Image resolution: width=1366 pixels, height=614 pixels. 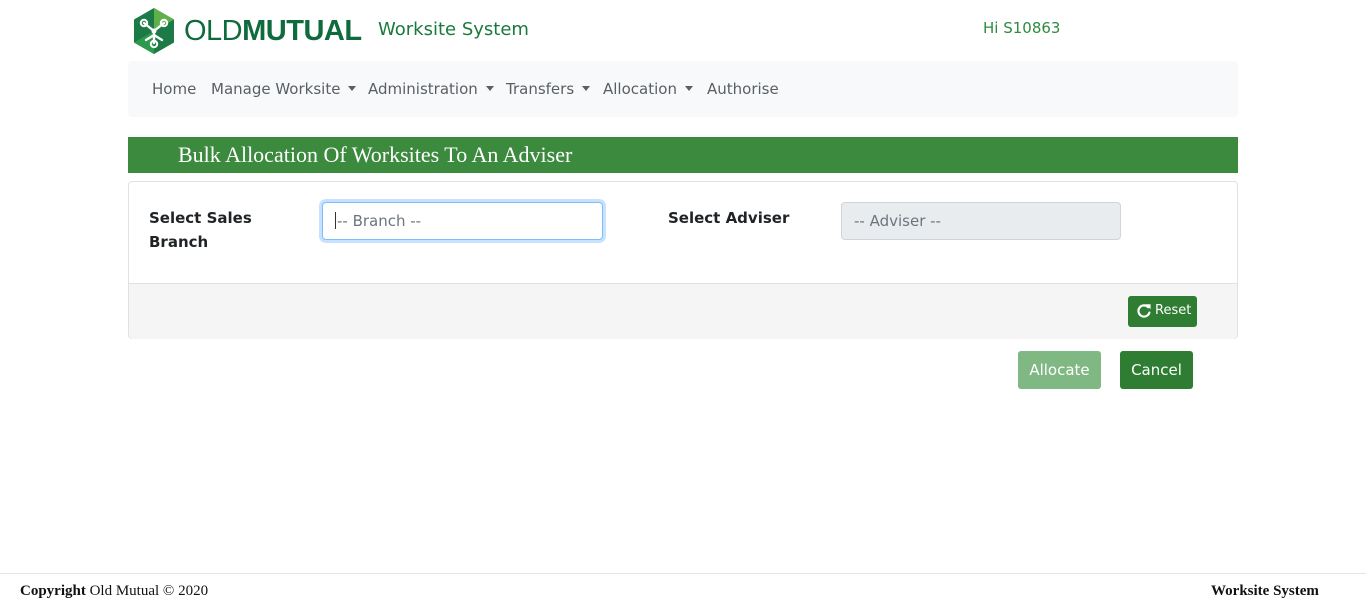 I want to click on header: OLDMUTUAL Worksite System Hi S10863, so click(x=683, y=30).